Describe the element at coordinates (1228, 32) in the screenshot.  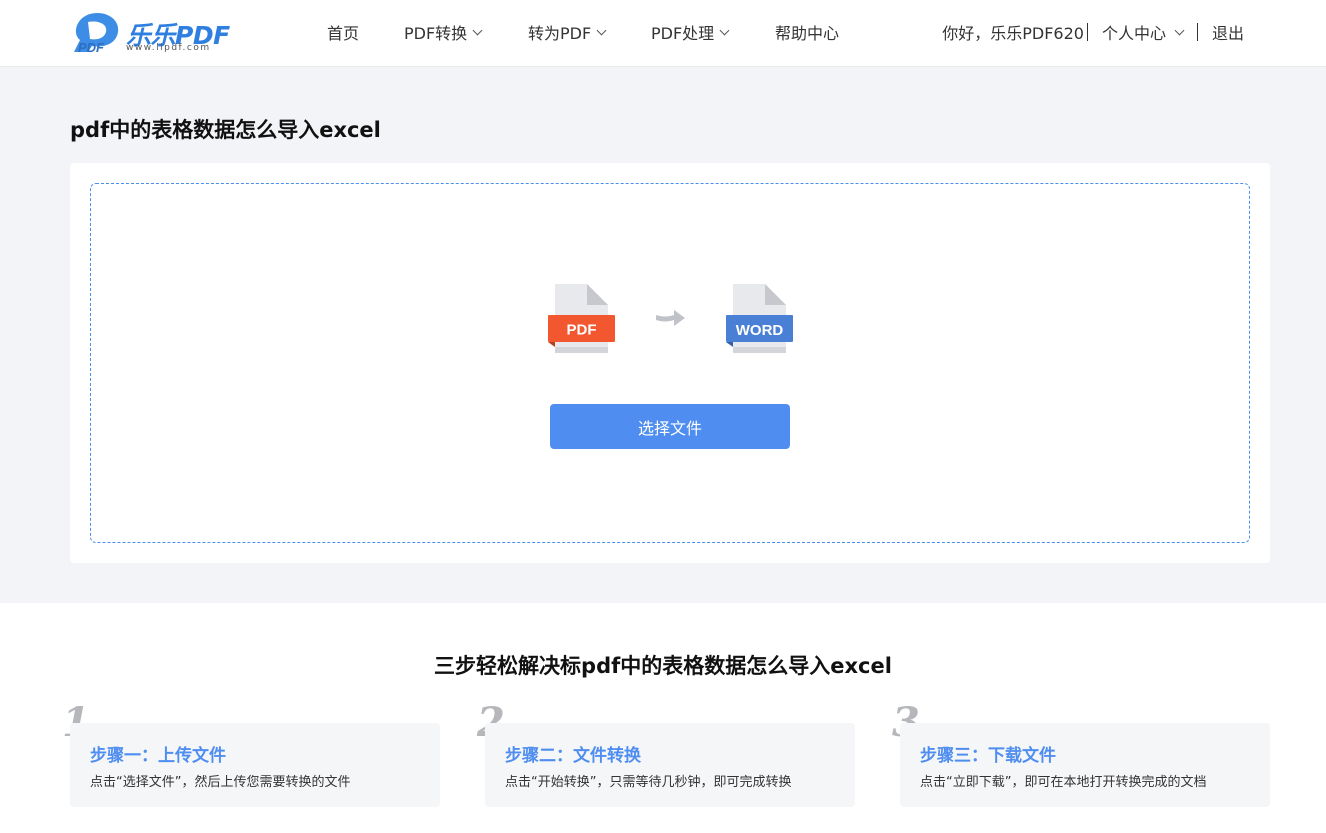
I see `logout-link: 退出` at that location.